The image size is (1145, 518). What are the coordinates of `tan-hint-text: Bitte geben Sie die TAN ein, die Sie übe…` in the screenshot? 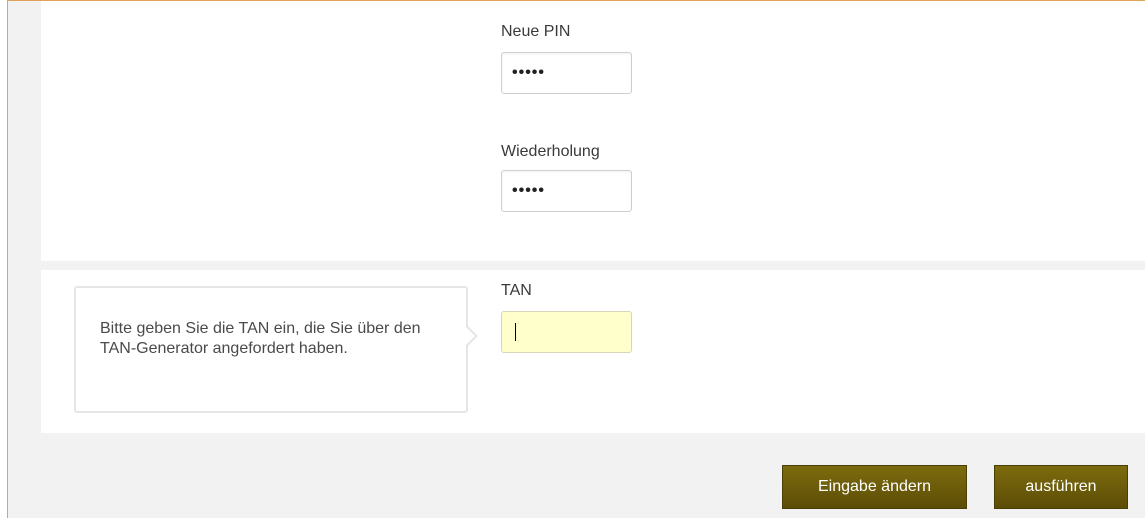 It's located at (260, 338).